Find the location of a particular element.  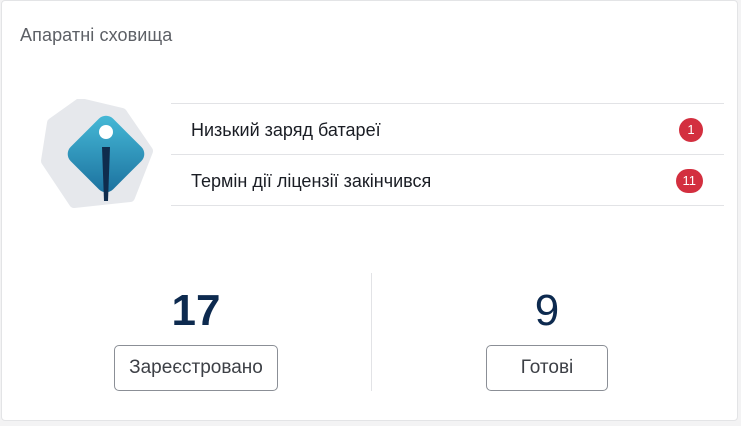

registered-button: Зареєстровано is located at coordinates (196, 368).